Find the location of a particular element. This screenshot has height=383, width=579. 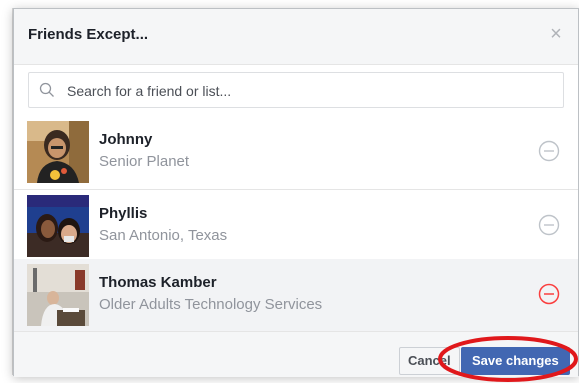

friend-name: Phyllis is located at coordinates (123, 213).